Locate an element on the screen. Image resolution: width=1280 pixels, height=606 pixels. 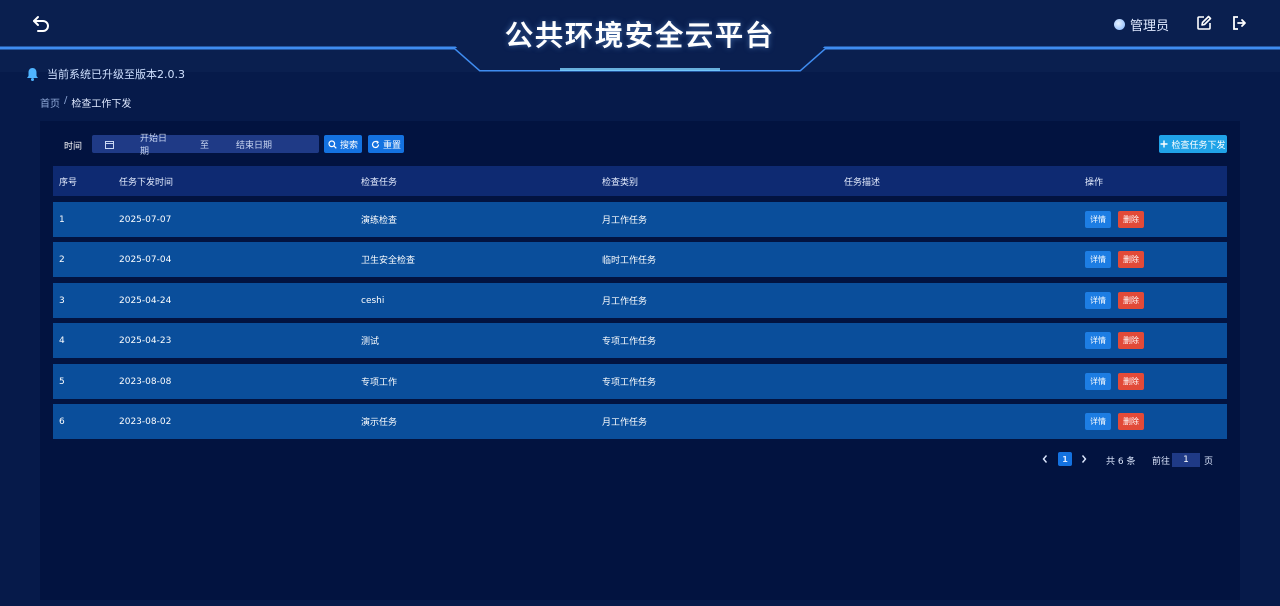
current-page-button: 1 is located at coordinates (1065, 459).